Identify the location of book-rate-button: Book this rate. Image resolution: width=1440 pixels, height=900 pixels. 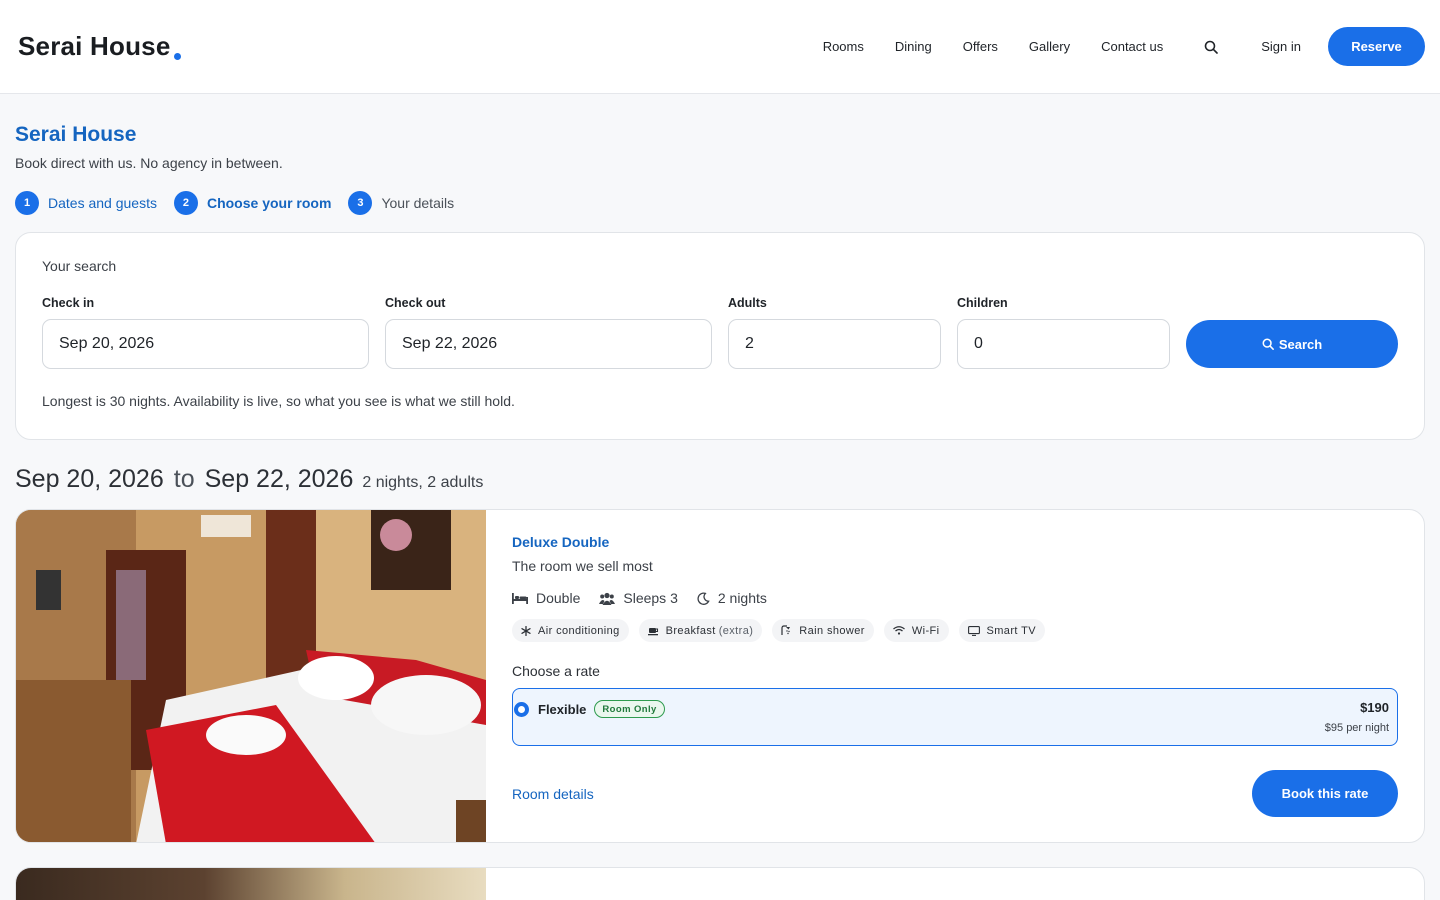
(1325, 793).